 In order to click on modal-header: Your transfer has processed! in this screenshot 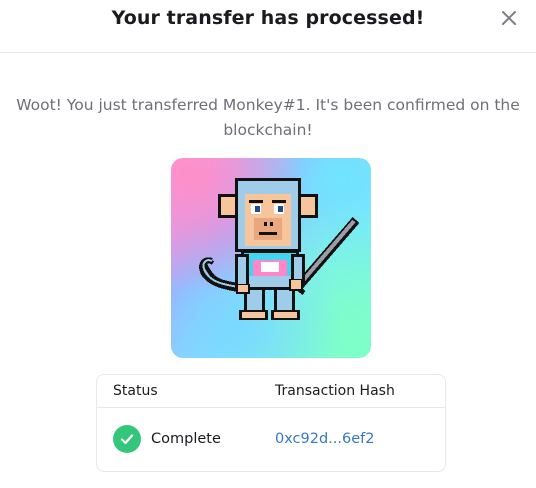, I will do `click(268, 26)`.